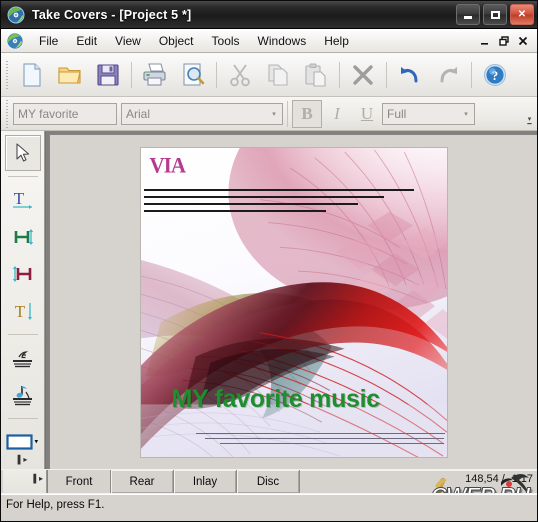 Image resolution: width=538 pixels, height=522 pixels. What do you see at coordinates (484, 41) in the screenshot?
I see `mdi-minimize-button` at bounding box center [484, 41].